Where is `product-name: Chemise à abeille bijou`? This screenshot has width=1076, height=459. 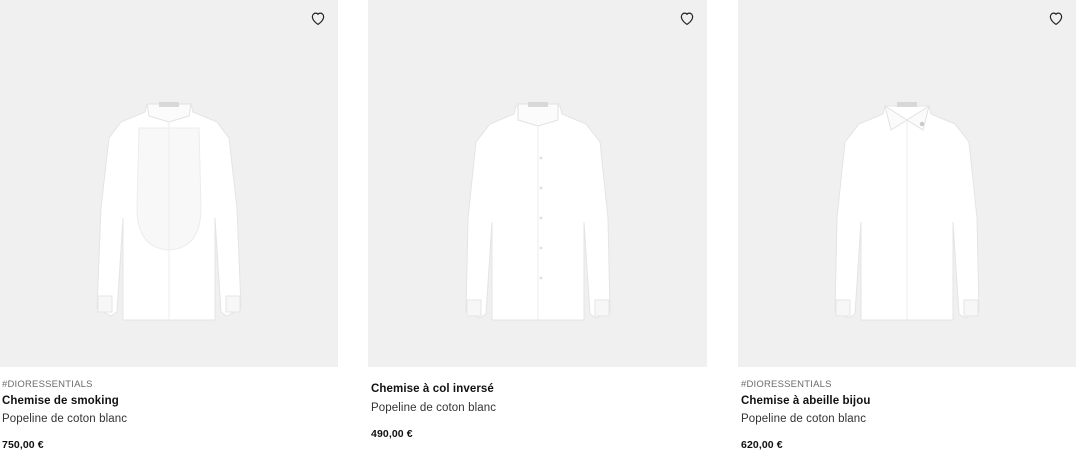
product-name: Chemise à abeille bijou is located at coordinates (908, 401).